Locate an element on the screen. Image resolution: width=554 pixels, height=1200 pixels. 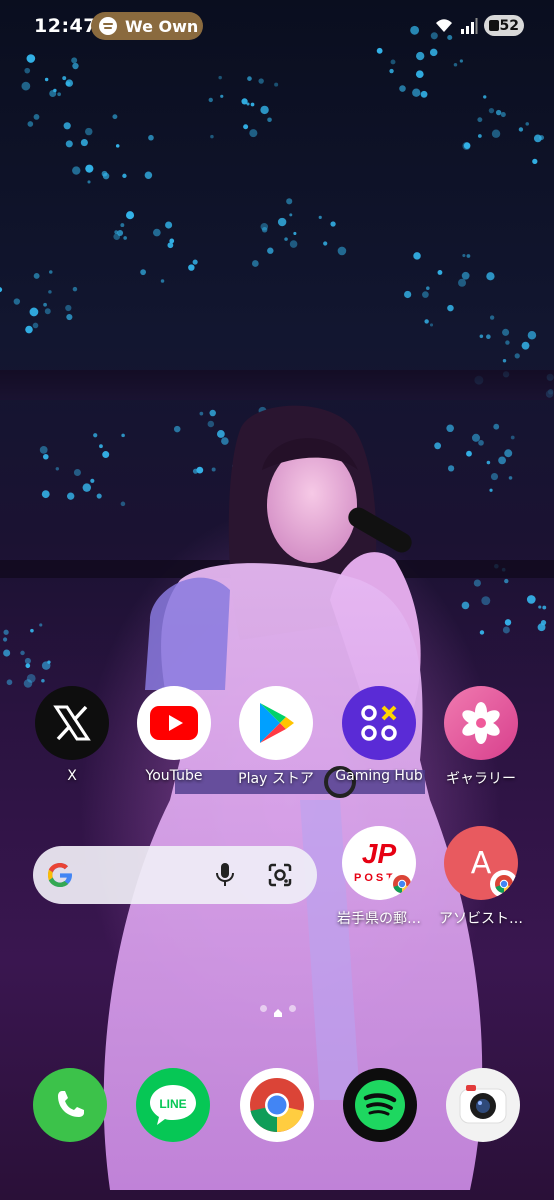
app-label: Gaming Hub is located at coordinates (379, 776).